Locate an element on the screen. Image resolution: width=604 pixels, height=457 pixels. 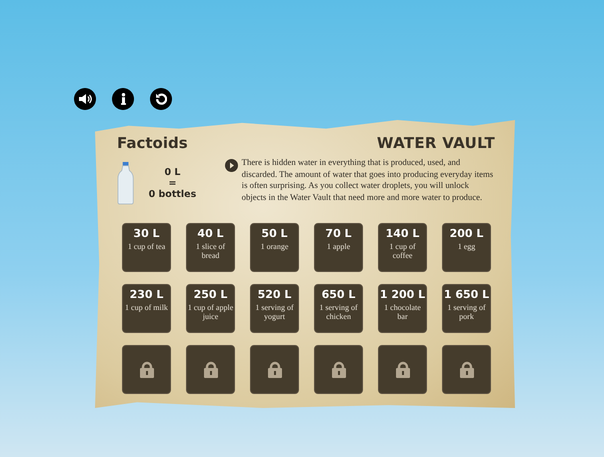
item-label: 1 apple is located at coordinates (338, 246).